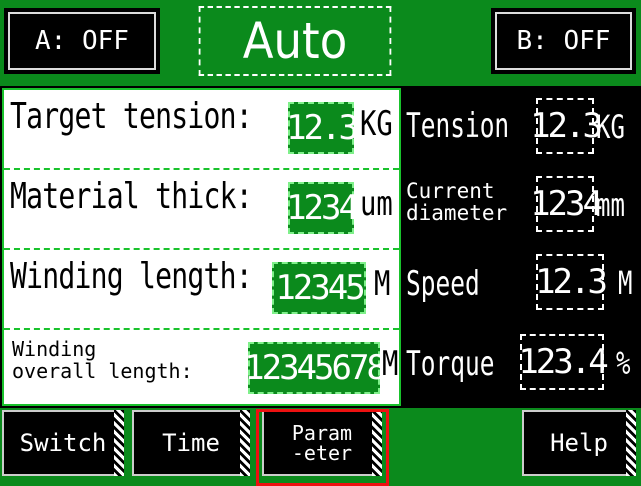 The width and height of the screenshot is (641, 486). Describe the element at coordinates (131, 196) in the screenshot. I see `material-thick-label: Material thick:` at that location.